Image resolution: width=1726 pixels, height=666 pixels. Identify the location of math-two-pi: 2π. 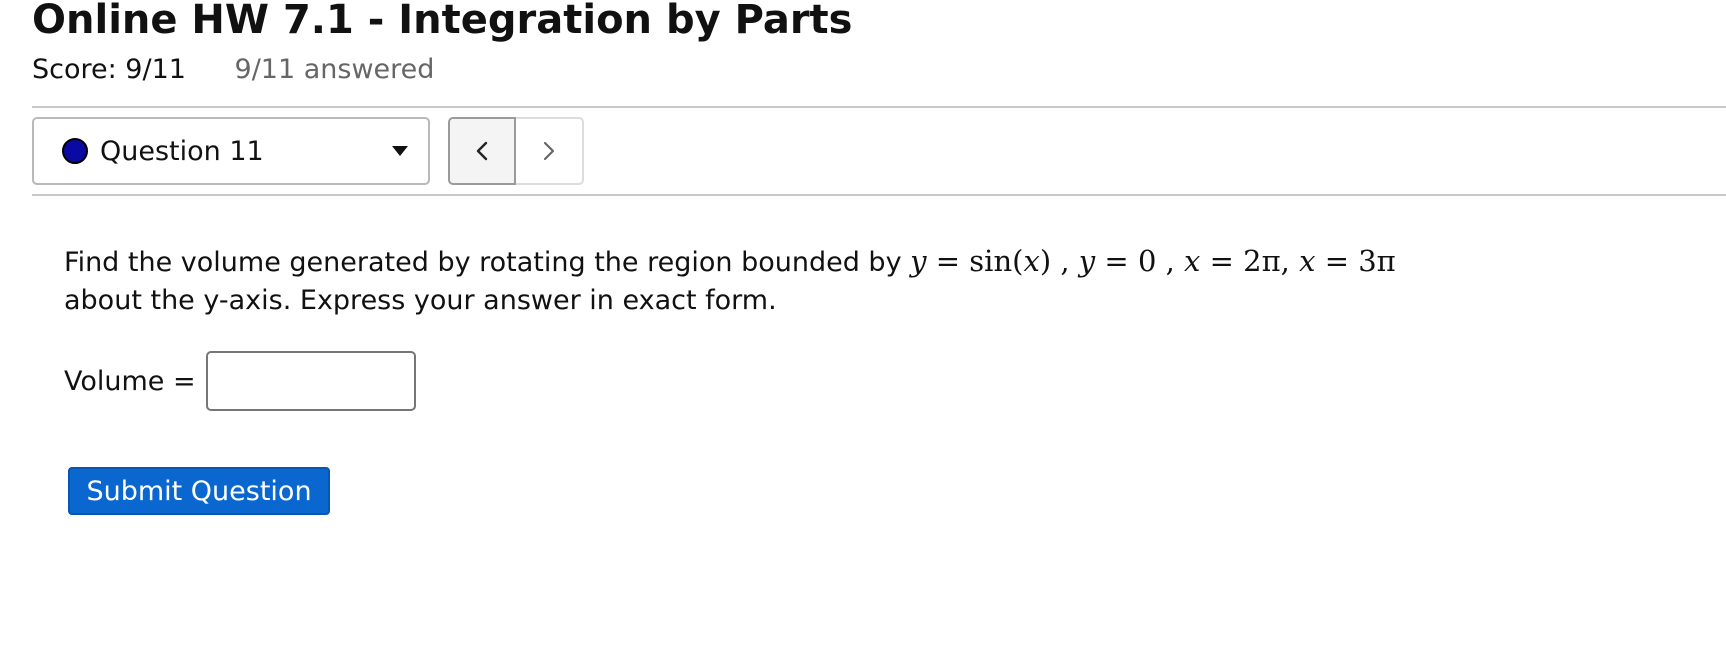
(1262, 261).